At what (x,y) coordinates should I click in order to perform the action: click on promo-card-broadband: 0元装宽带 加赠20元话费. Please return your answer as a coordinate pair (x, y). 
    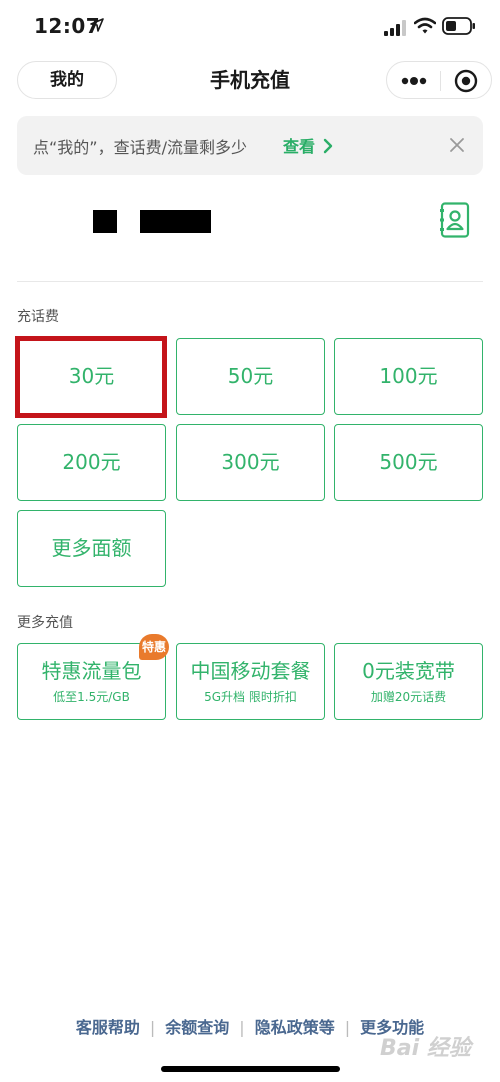
    Looking at the image, I should click on (408, 681).